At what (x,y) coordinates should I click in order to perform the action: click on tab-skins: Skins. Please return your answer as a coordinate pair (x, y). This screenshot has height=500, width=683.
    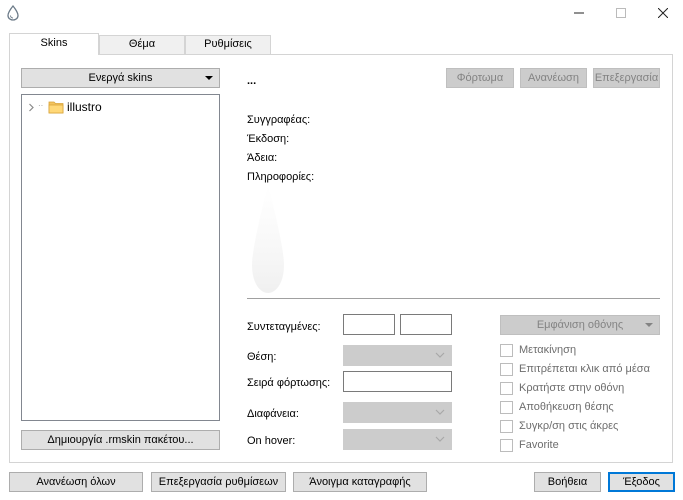
    Looking at the image, I should click on (54, 44).